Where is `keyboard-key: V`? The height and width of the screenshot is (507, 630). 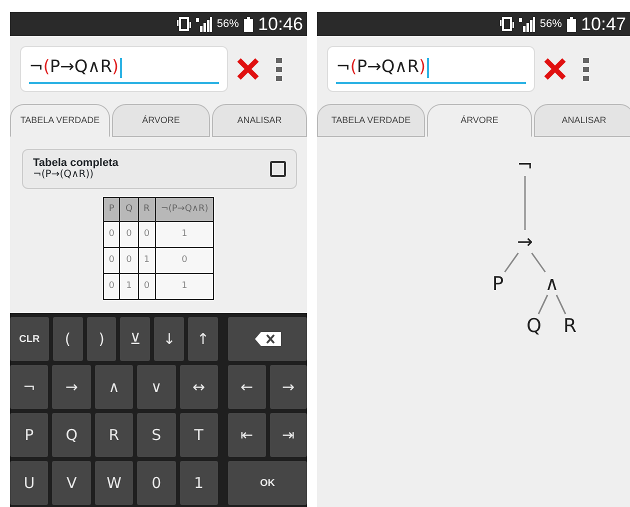 keyboard-key: V is located at coordinates (71, 483).